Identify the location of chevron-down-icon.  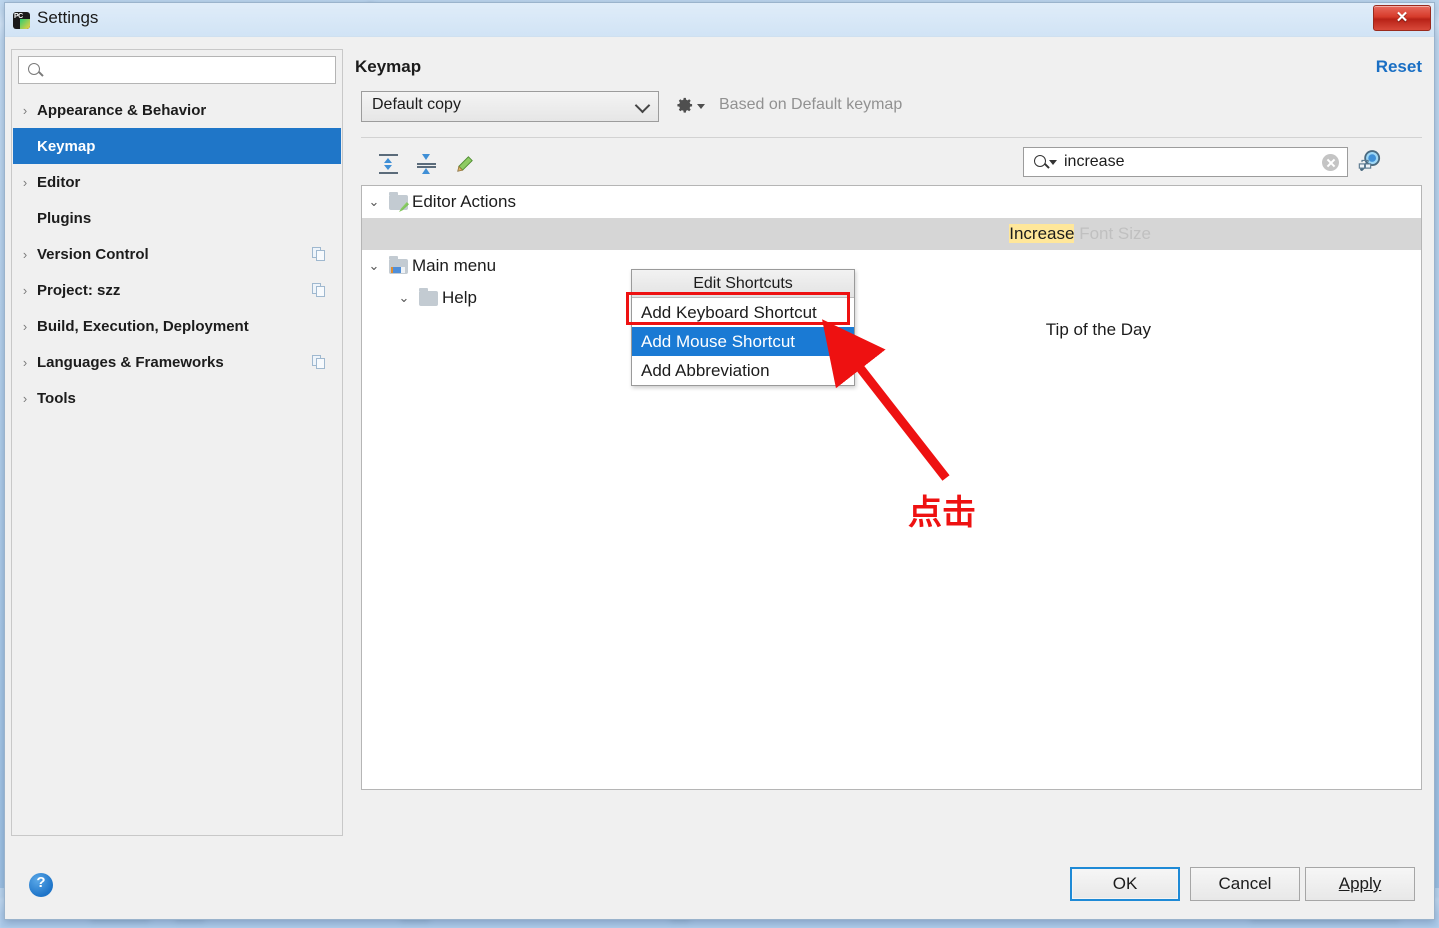
(642, 105).